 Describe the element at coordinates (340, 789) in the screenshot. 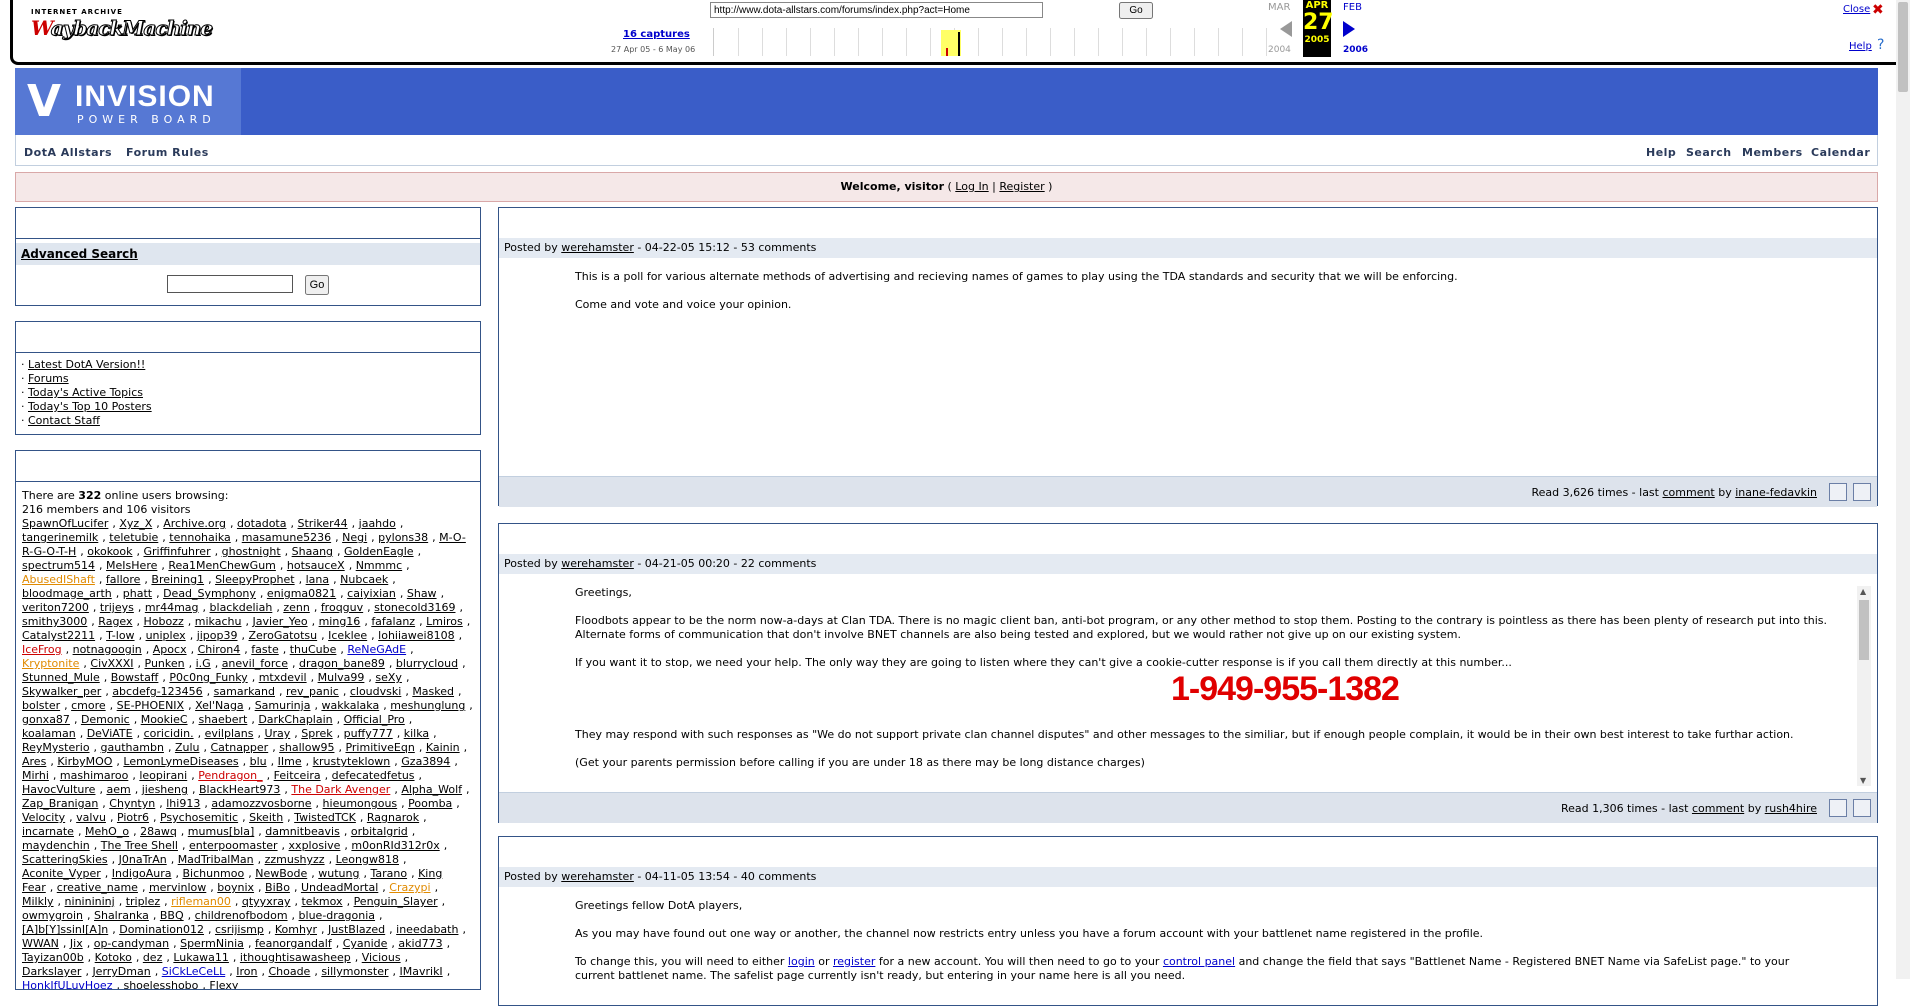

I see `online-user-link: The Dark Avenger` at that location.